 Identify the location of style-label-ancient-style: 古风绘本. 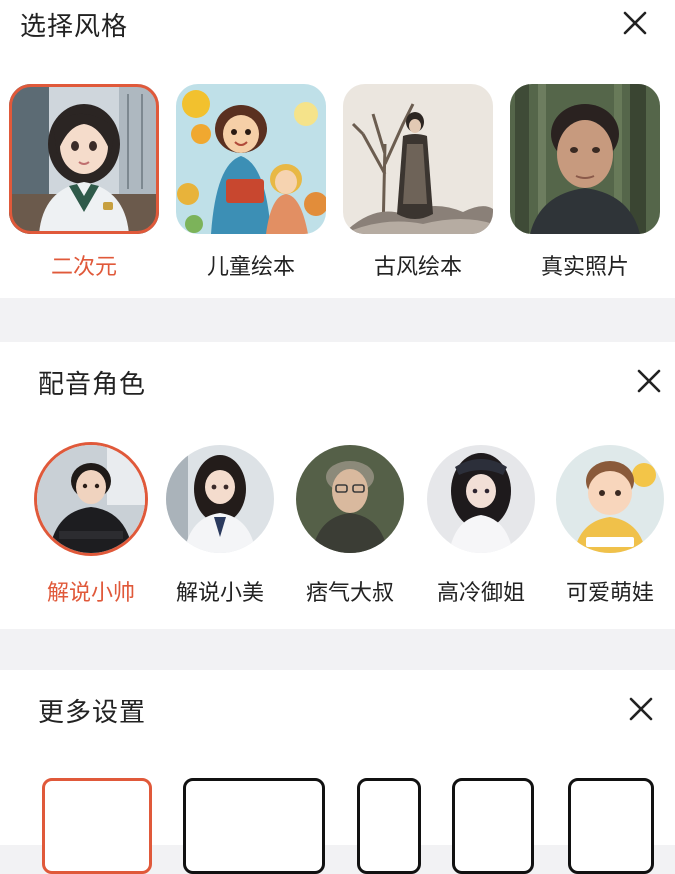
(417, 267).